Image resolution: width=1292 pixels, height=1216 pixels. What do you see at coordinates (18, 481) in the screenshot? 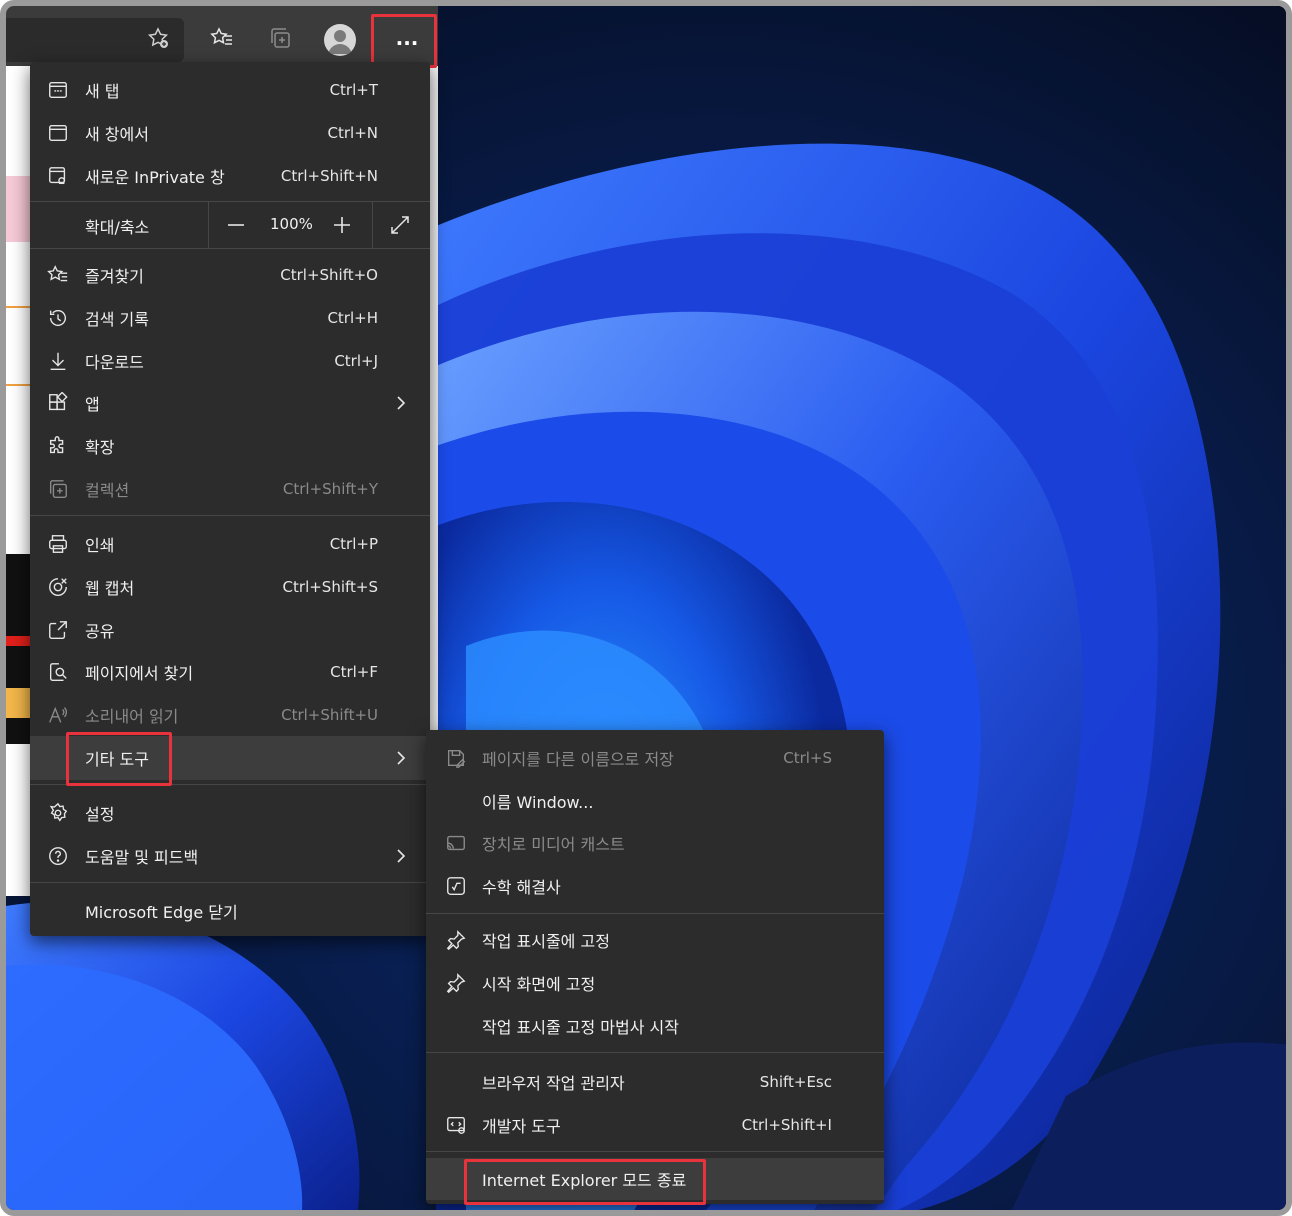
I see `page-content-edge` at bounding box center [18, 481].